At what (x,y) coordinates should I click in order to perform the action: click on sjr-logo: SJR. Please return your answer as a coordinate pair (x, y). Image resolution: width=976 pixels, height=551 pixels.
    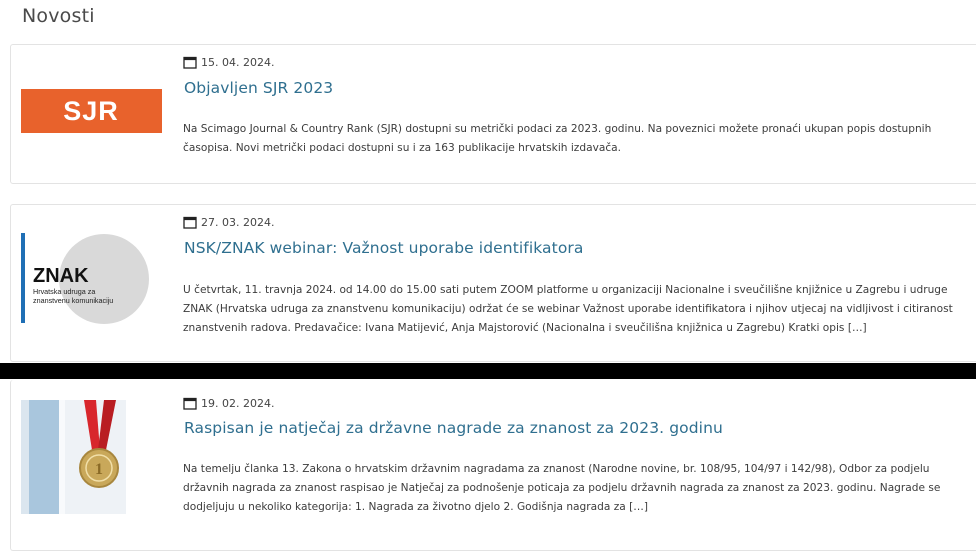
    Looking at the image, I should click on (91, 111).